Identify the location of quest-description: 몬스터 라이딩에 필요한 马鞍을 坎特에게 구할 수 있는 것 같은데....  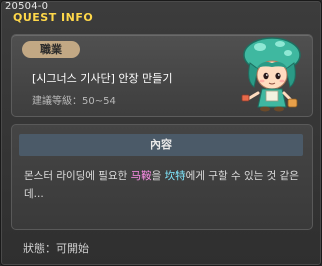
(162, 185).